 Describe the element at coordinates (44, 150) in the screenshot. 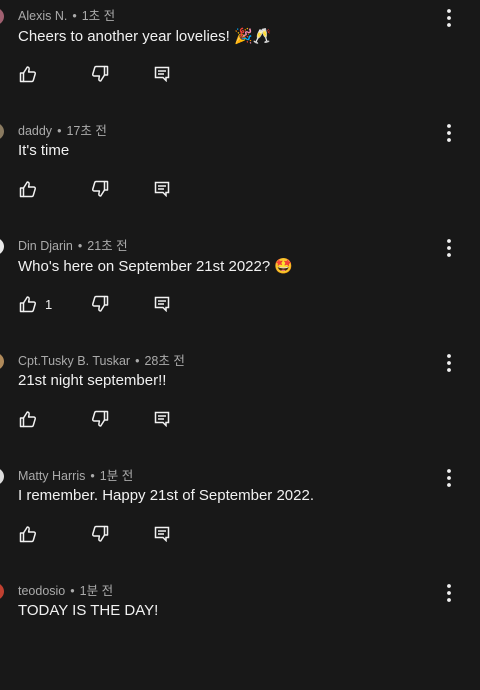

I see `comment-text: It's time` at that location.